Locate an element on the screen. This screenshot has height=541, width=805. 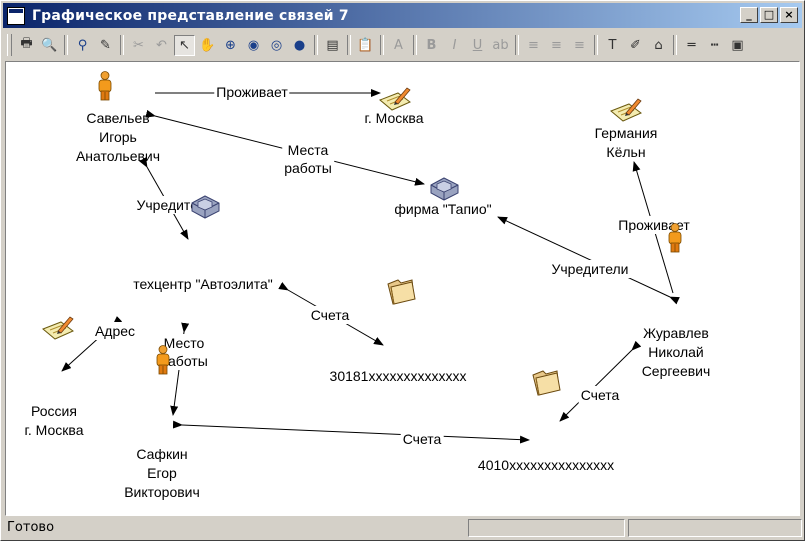
maximize-button: □ is located at coordinates (769, 15).